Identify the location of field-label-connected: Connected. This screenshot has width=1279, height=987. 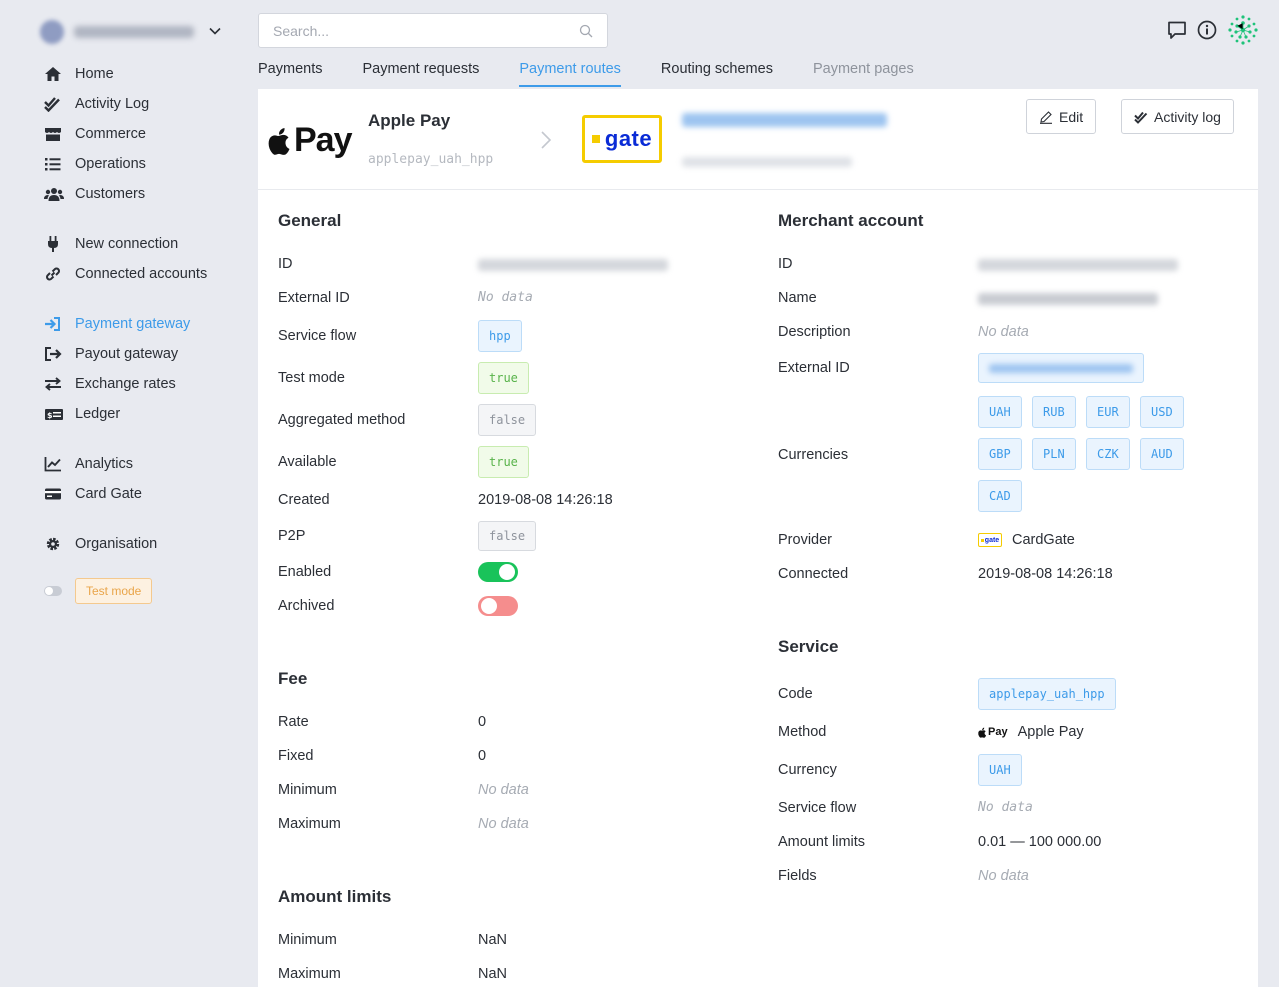
(813, 574).